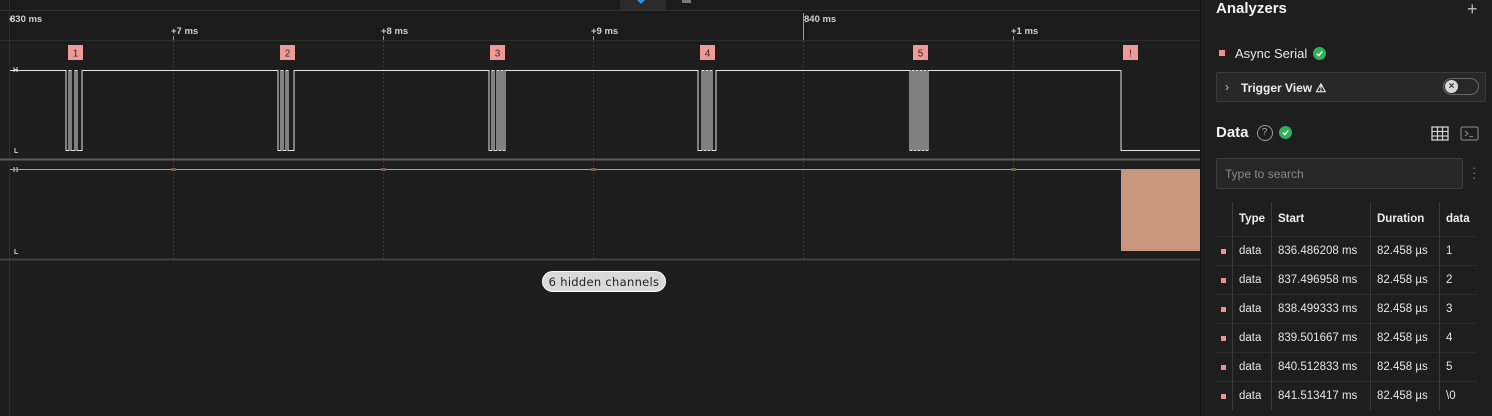 This screenshot has height=416, width=1492. What do you see at coordinates (1458, 395) in the screenshot?
I see `cell-data: \0` at bounding box center [1458, 395].